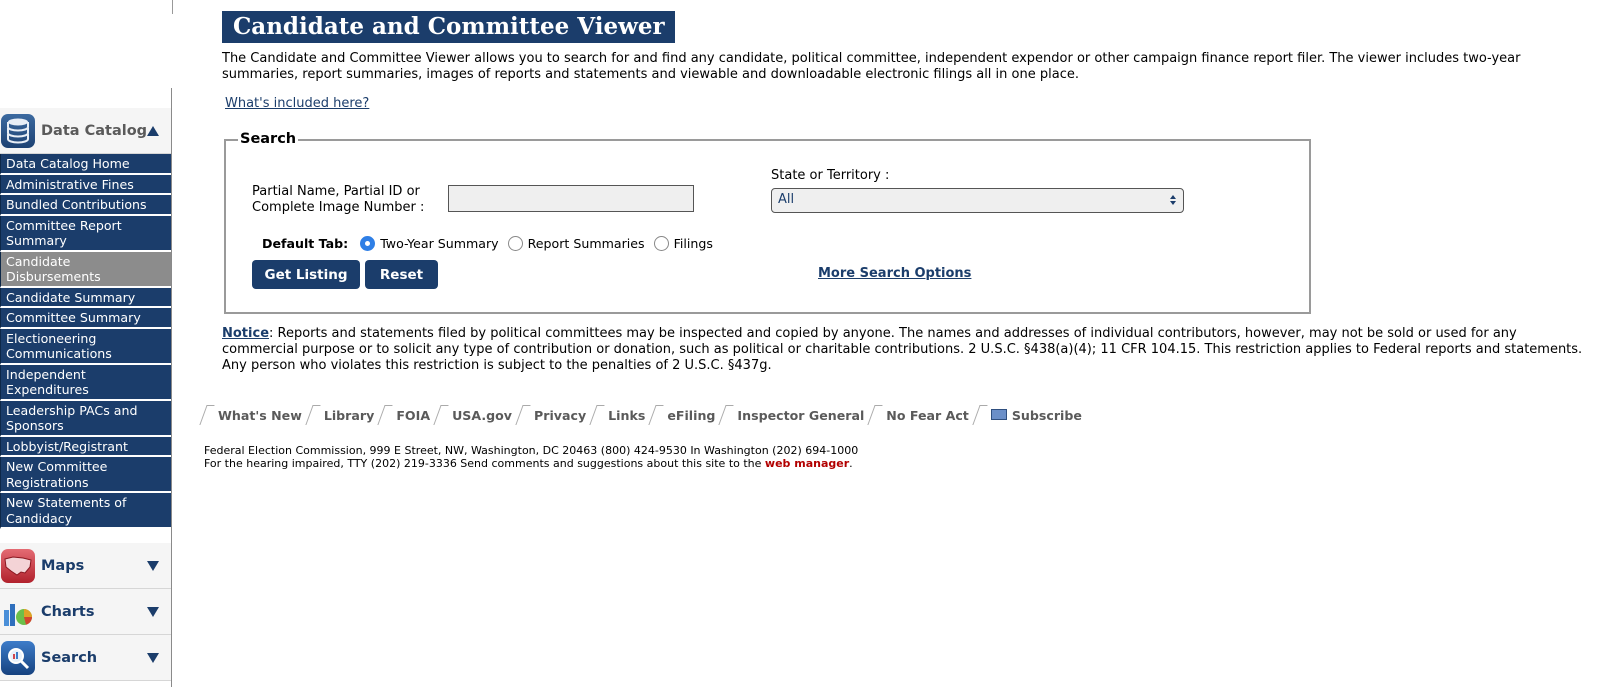  Describe the element at coordinates (368, 243) in the screenshot. I see `radio-two-year-summary` at that location.